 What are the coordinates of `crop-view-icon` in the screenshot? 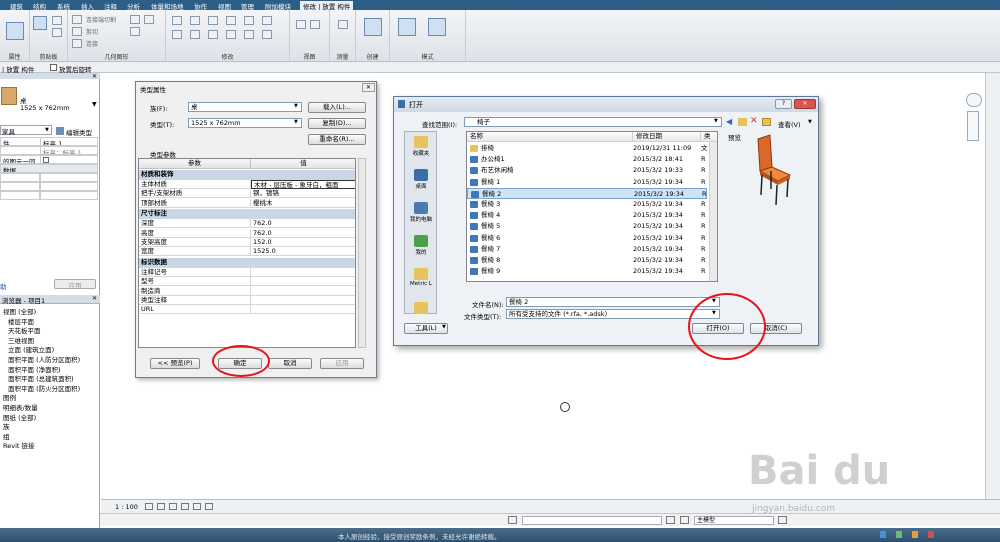 It's located at (197, 506).